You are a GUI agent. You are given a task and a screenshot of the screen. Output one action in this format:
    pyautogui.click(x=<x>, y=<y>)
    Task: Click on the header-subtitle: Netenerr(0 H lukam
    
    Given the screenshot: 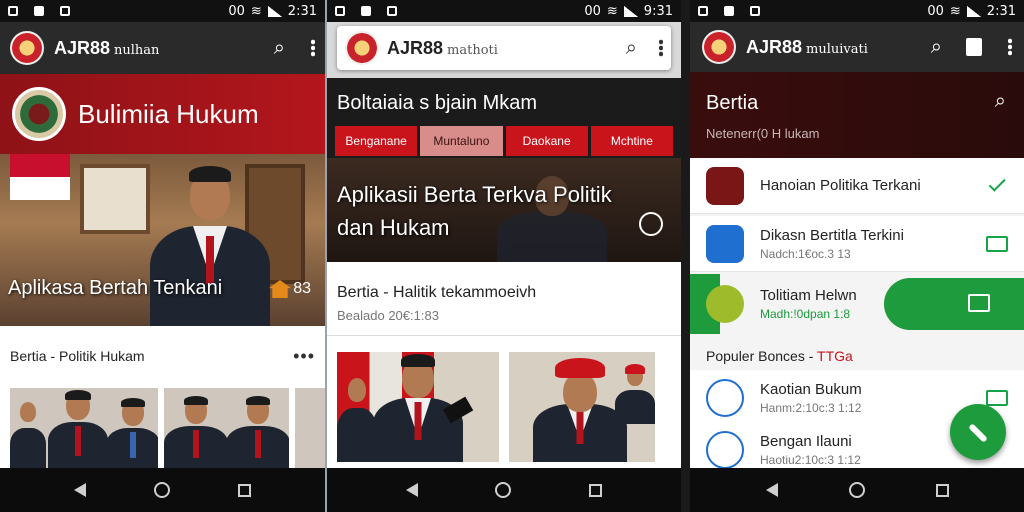 What is the action you would take?
    pyautogui.click(x=763, y=133)
    